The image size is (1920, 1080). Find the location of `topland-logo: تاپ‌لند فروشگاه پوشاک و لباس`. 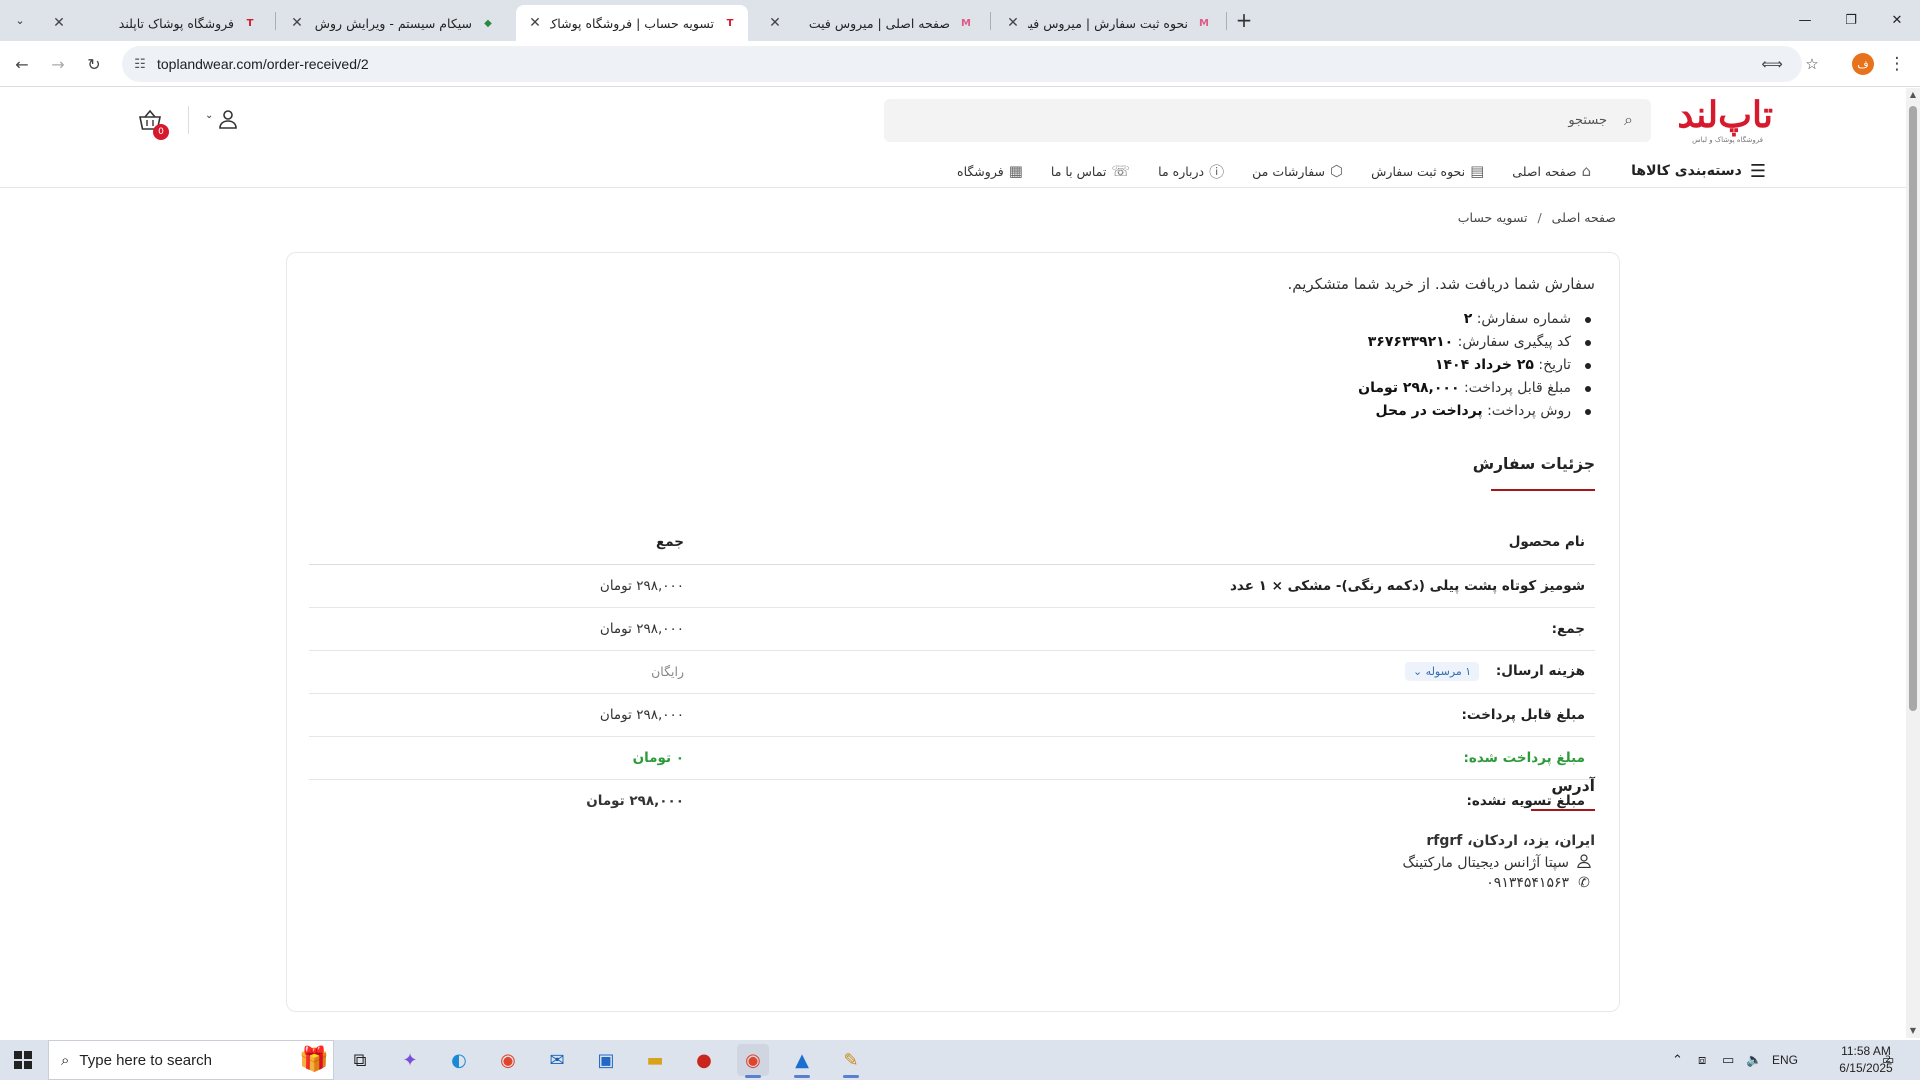

topland-logo: تاپ‌لند فروشگاه پوشاک و لباس is located at coordinates (1718, 121).